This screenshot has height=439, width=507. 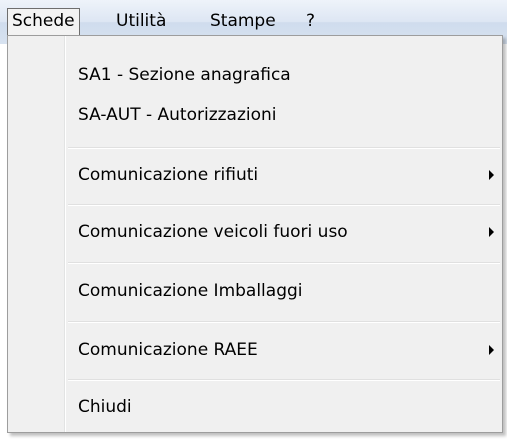 I want to click on menu-item-label: Comunicazione veicoli fuori uso, so click(x=213, y=232).